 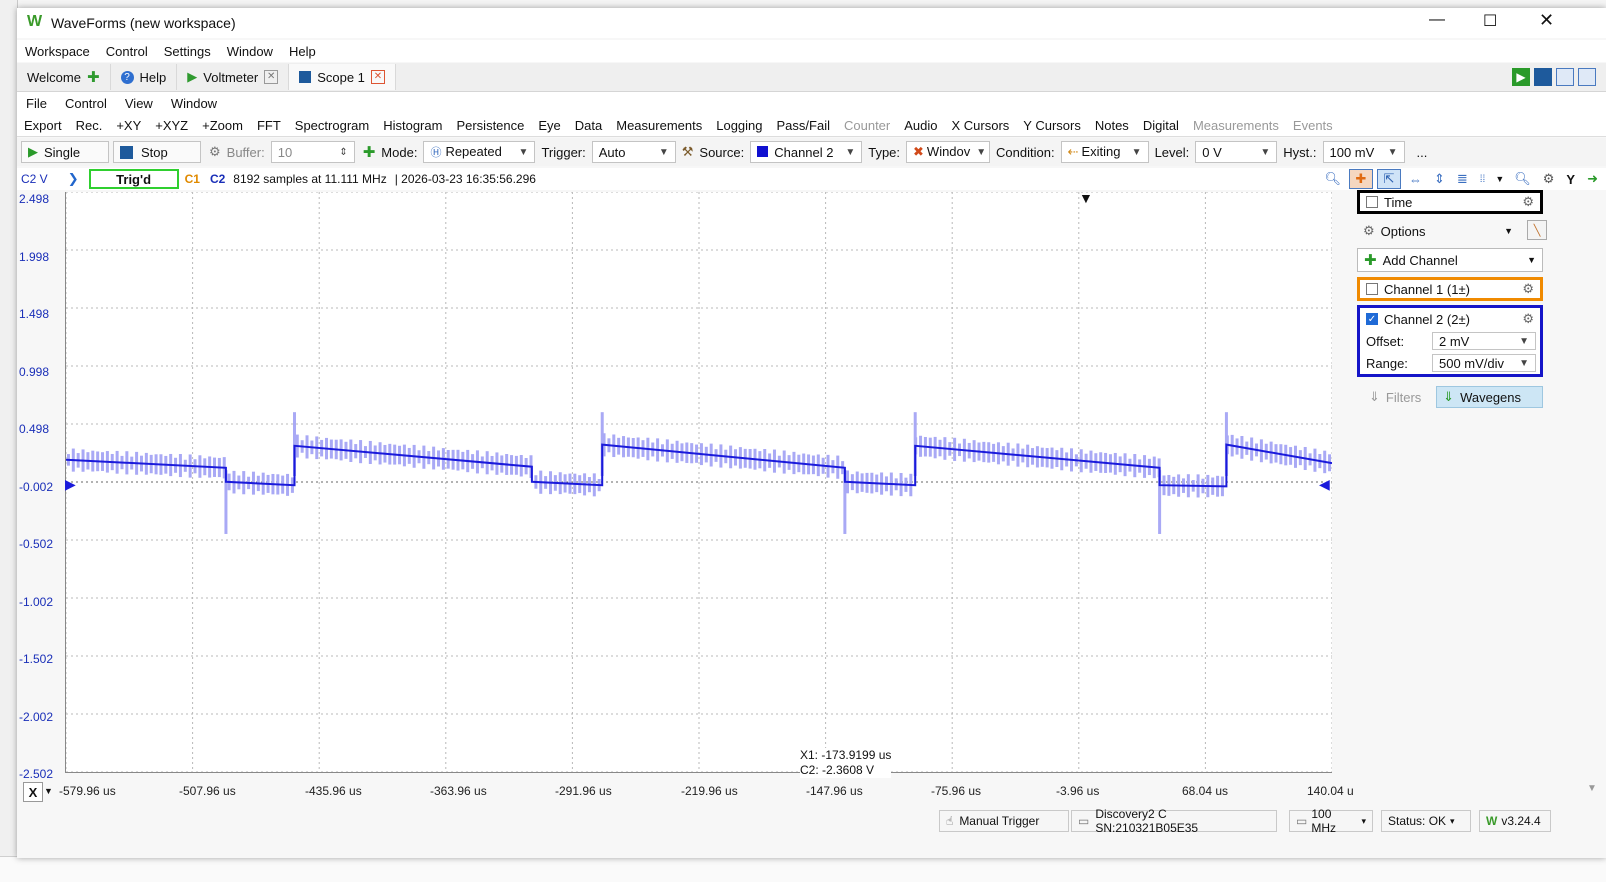 I want to click on filters-tab: ⇓ Filters, so click(x=1398, y=397).